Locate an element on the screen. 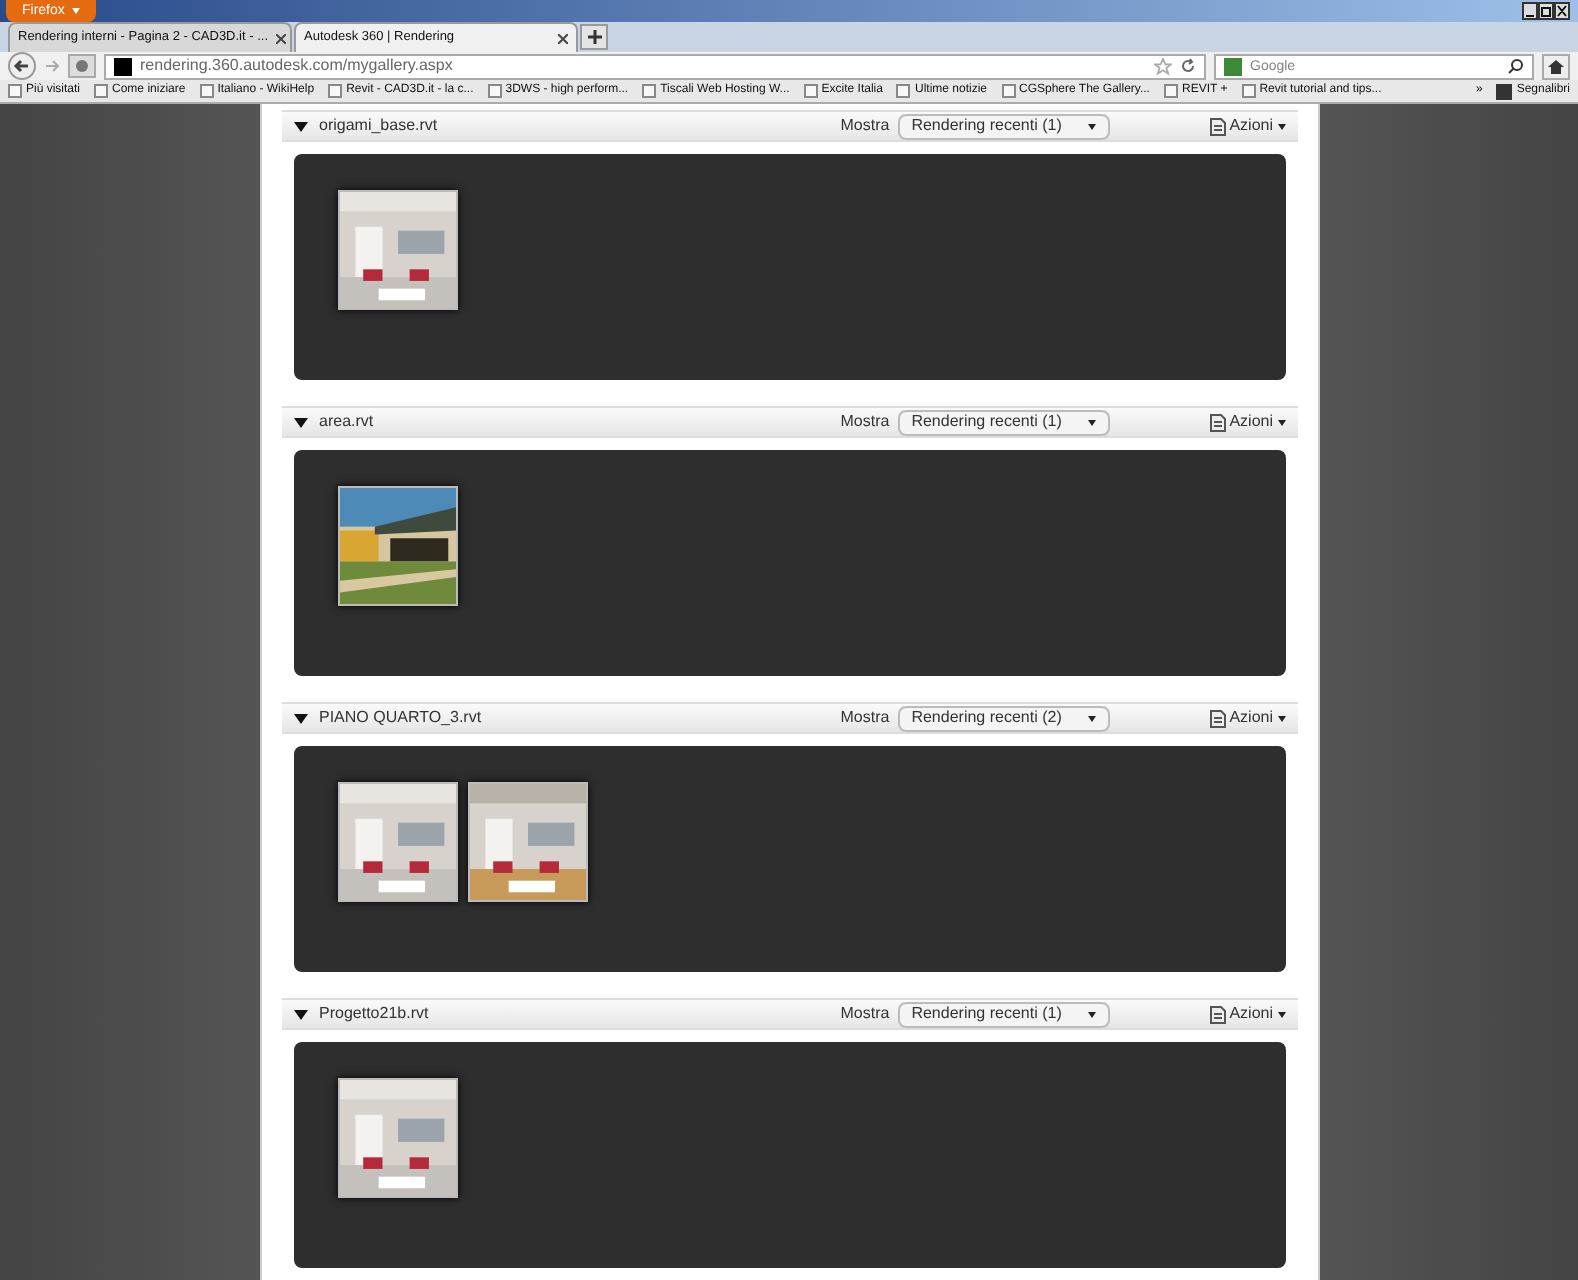  search-icon is located at coordinates (1516, 66).